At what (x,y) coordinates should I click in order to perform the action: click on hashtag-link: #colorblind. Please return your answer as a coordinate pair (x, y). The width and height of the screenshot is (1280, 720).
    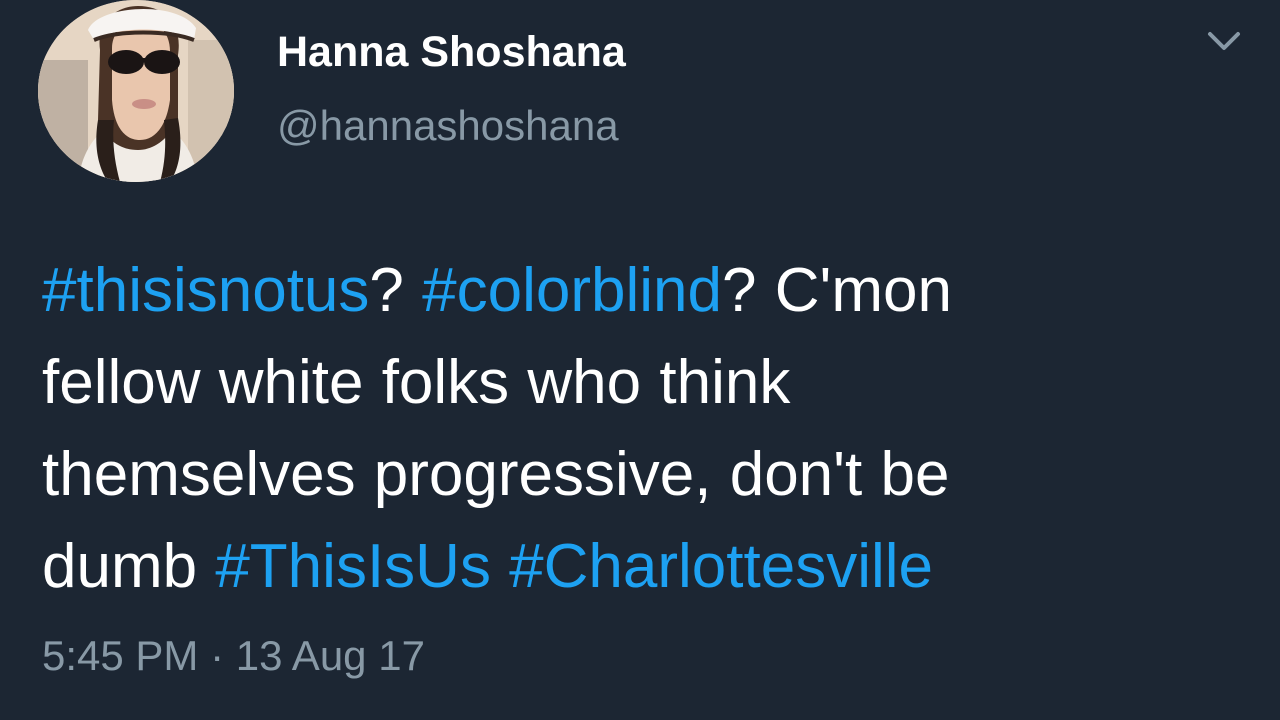
    Looking at the image, I should click on (572, 290).